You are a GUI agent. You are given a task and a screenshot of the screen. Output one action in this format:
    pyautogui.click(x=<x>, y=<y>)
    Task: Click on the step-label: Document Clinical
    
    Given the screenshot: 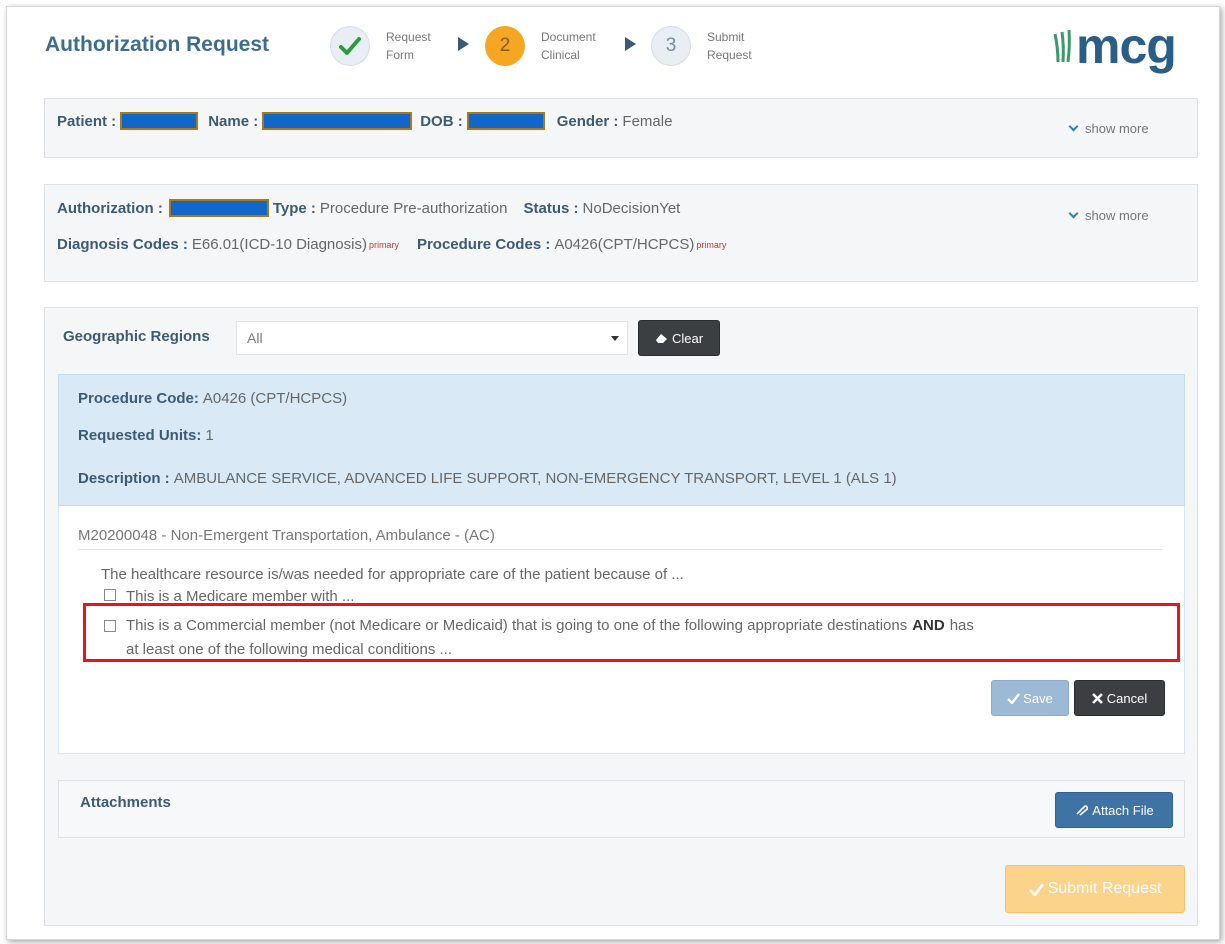 What is the action you would take?
    pyautogui.click(x=568, y=46)
    